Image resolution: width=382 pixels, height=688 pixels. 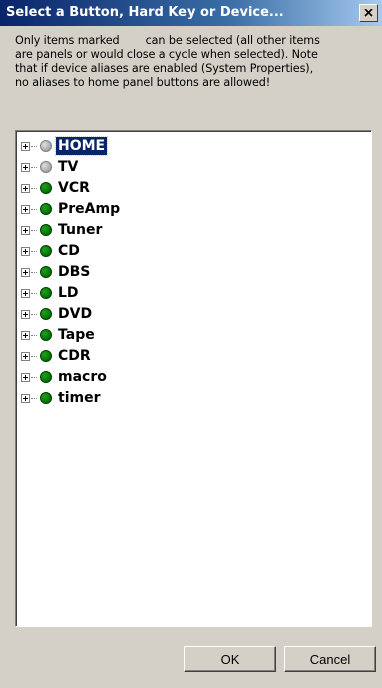 What do you see at coordinates (74, 356) in the screenshot?
I see `tree-item-label: CDR` at bounding box center [74, 356].